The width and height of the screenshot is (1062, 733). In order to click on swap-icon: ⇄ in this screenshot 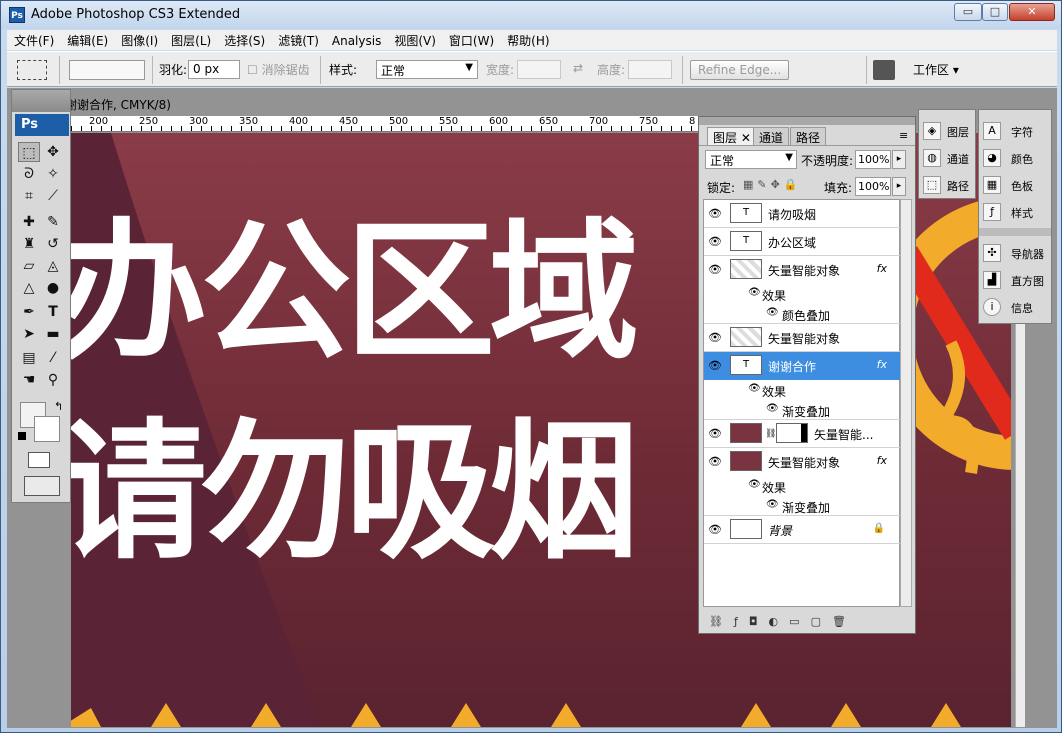, I will do `click(578, 68)`.